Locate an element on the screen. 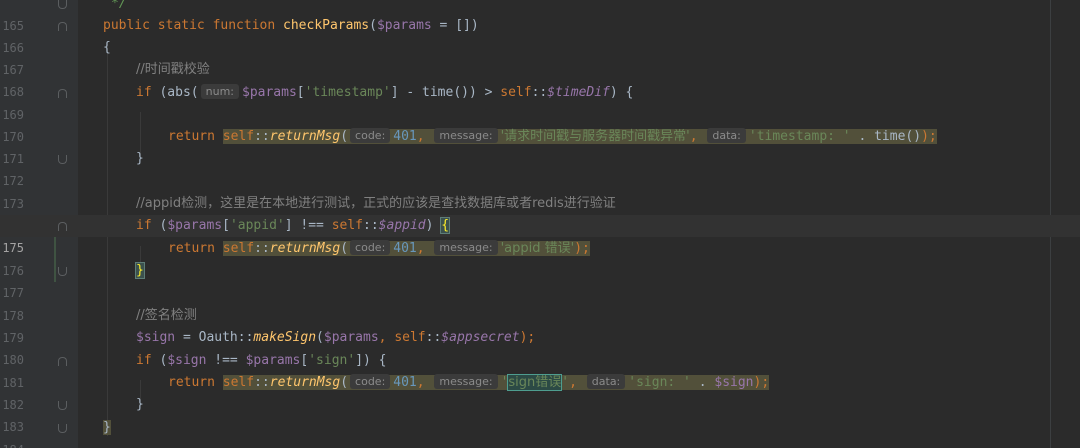 The image size is (1080, 448). code-line: 165 */ is located at coordinates (540, 16).